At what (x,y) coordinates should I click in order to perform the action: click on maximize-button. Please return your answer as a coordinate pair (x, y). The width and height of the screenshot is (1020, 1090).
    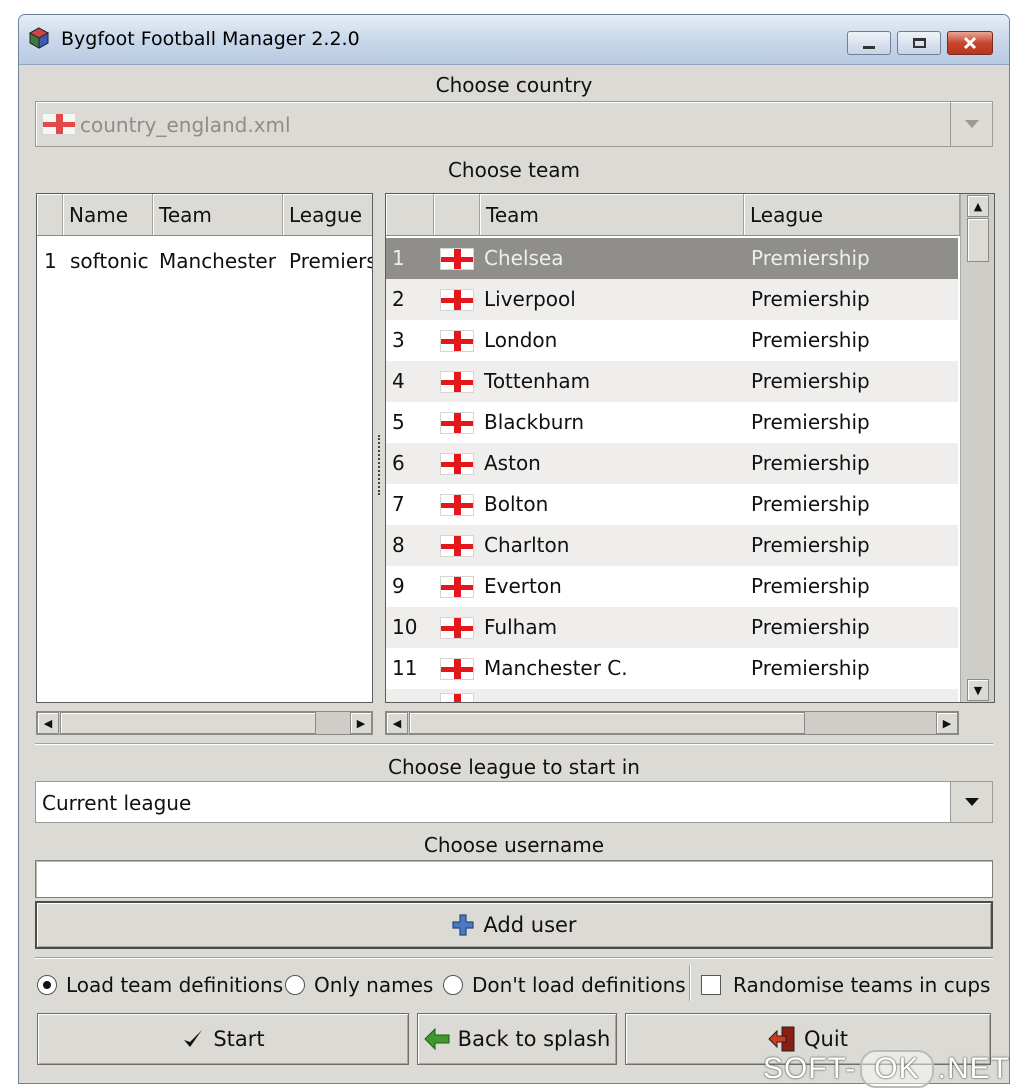
    Looking at the image, I should click on (919, 43).